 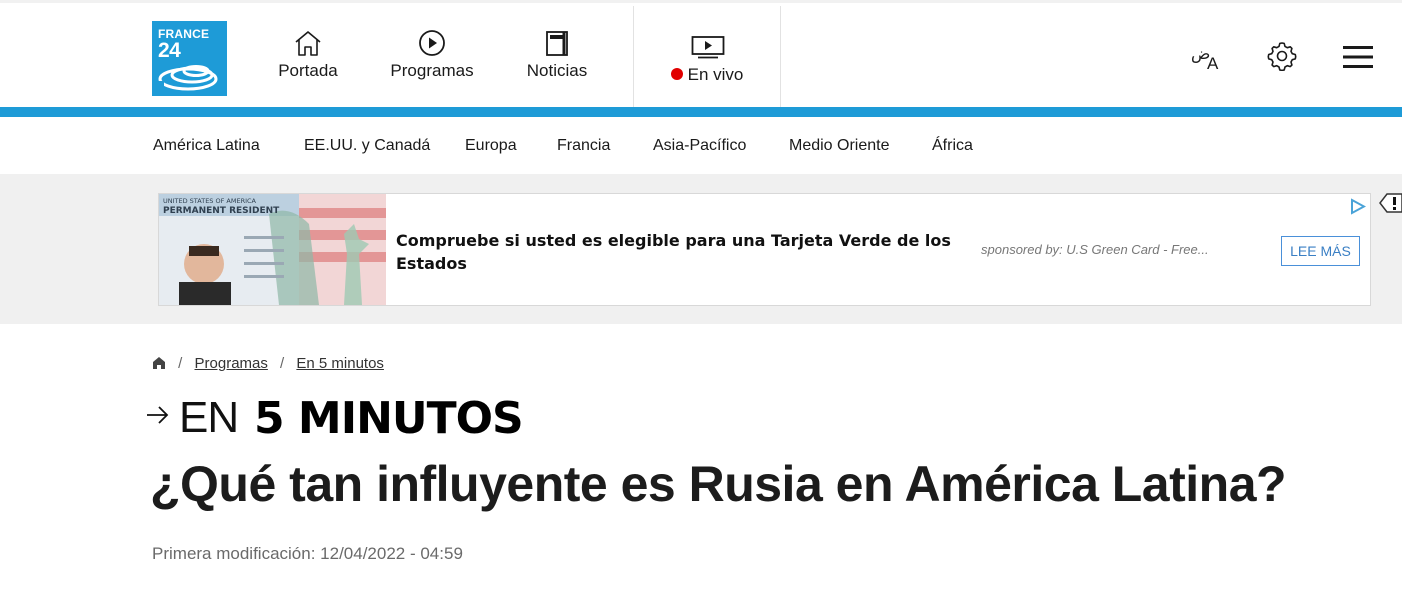 What do you see at coordinates (708, 47) in the screenshot?
I see `tv-play-icon` at bounding box center [708, 47].